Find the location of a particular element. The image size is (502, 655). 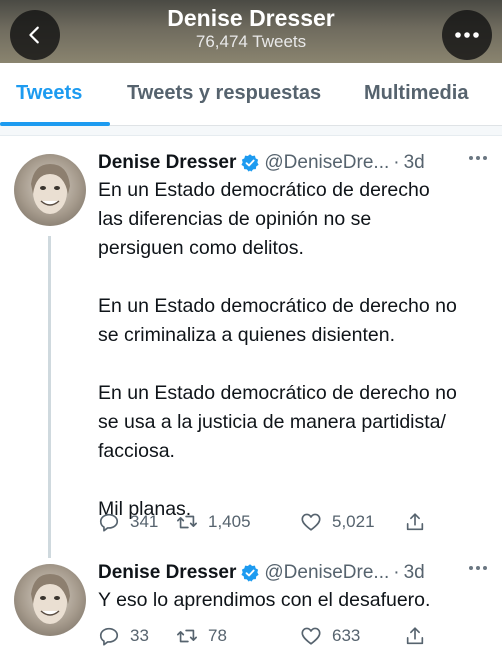

retweet-count: 78 is located at coordinates (217, 635).